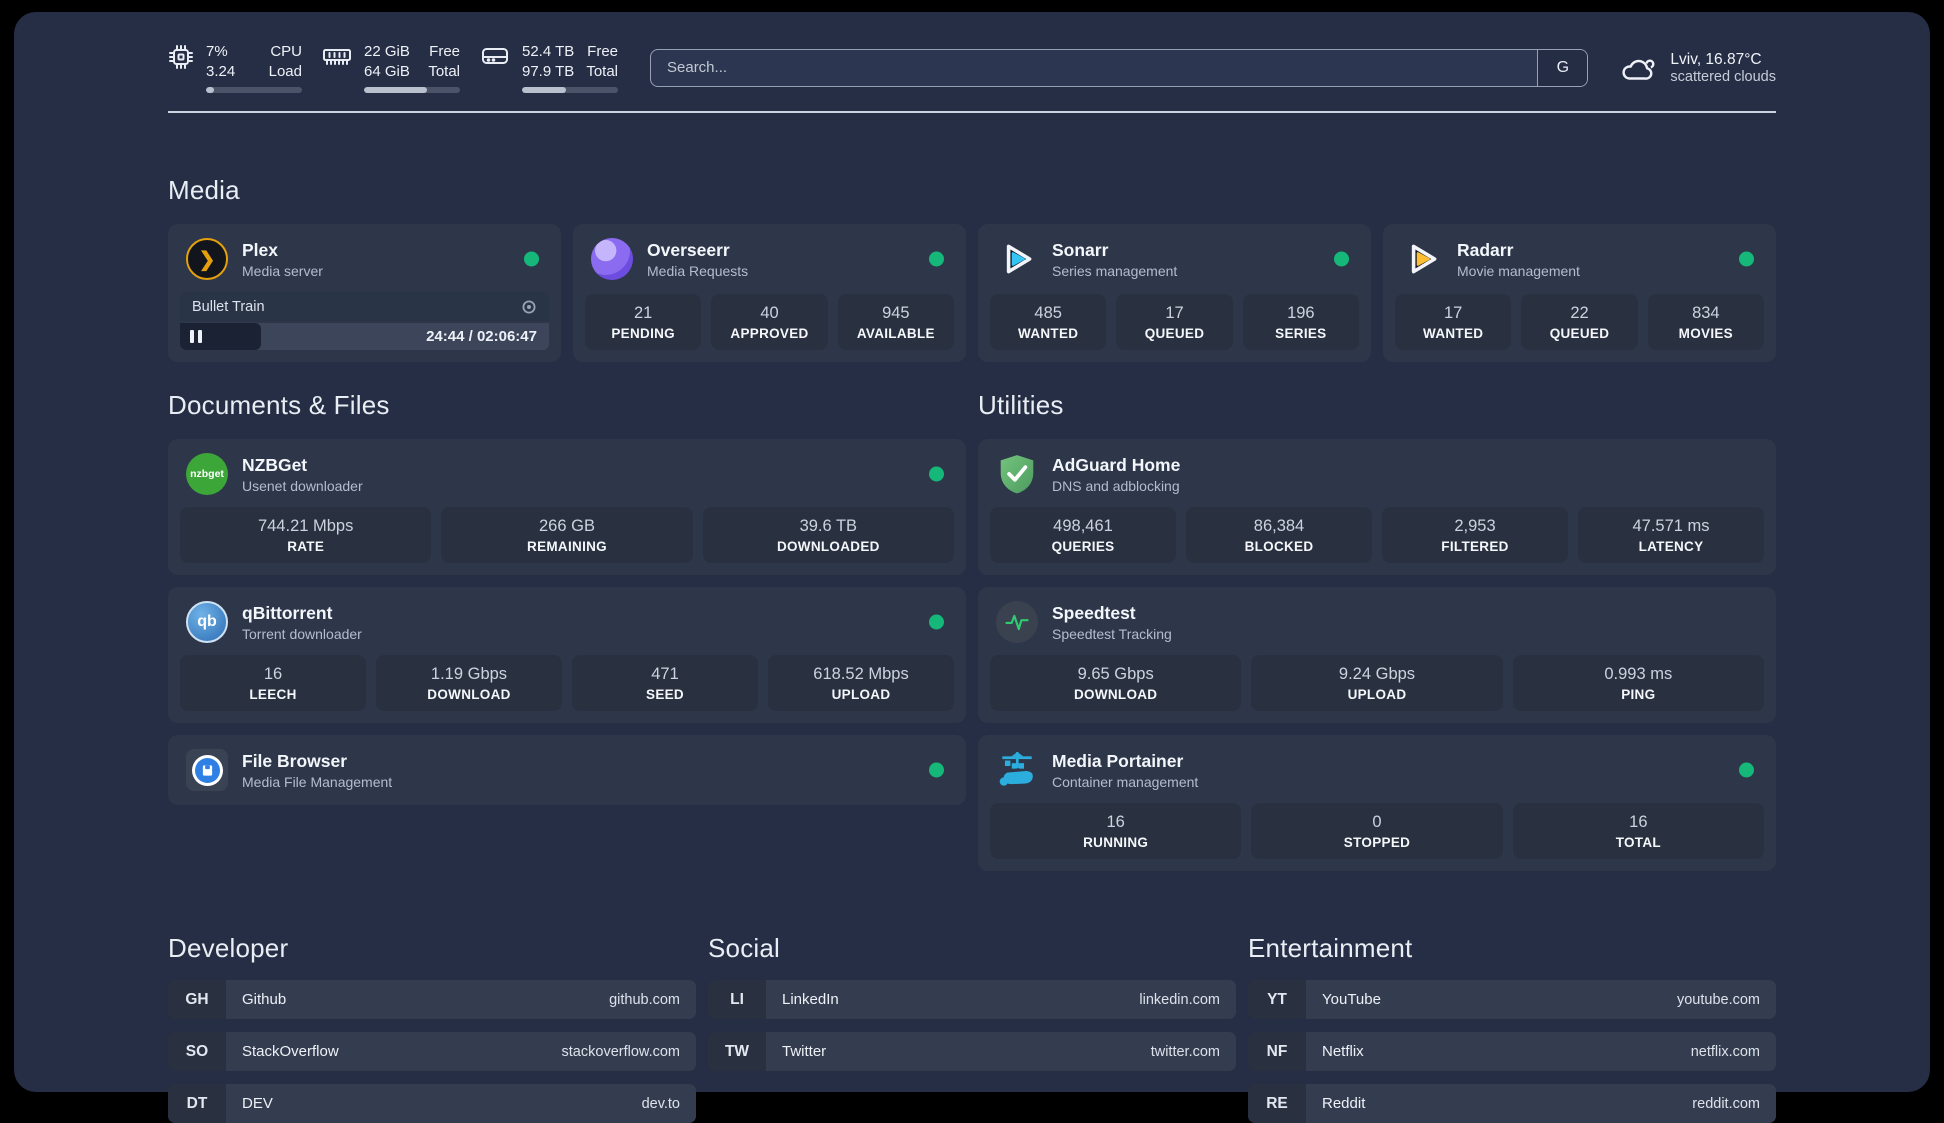  What do you see at coordinates (570, 90) in the screenshot?
I see `storage-progress-bar` at bounding box center [570, 90].